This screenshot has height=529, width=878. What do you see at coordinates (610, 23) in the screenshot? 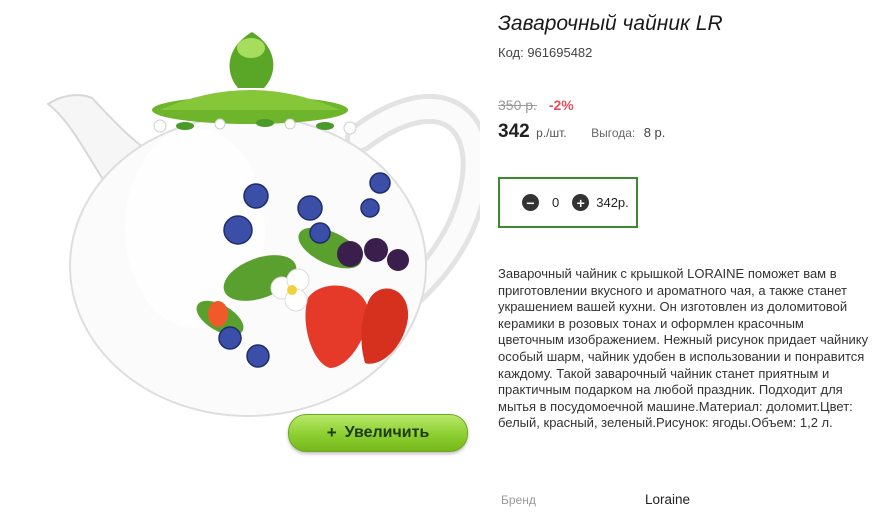
I see `product-title: Заварочный чайник LR` at bounding box center [610, 23].